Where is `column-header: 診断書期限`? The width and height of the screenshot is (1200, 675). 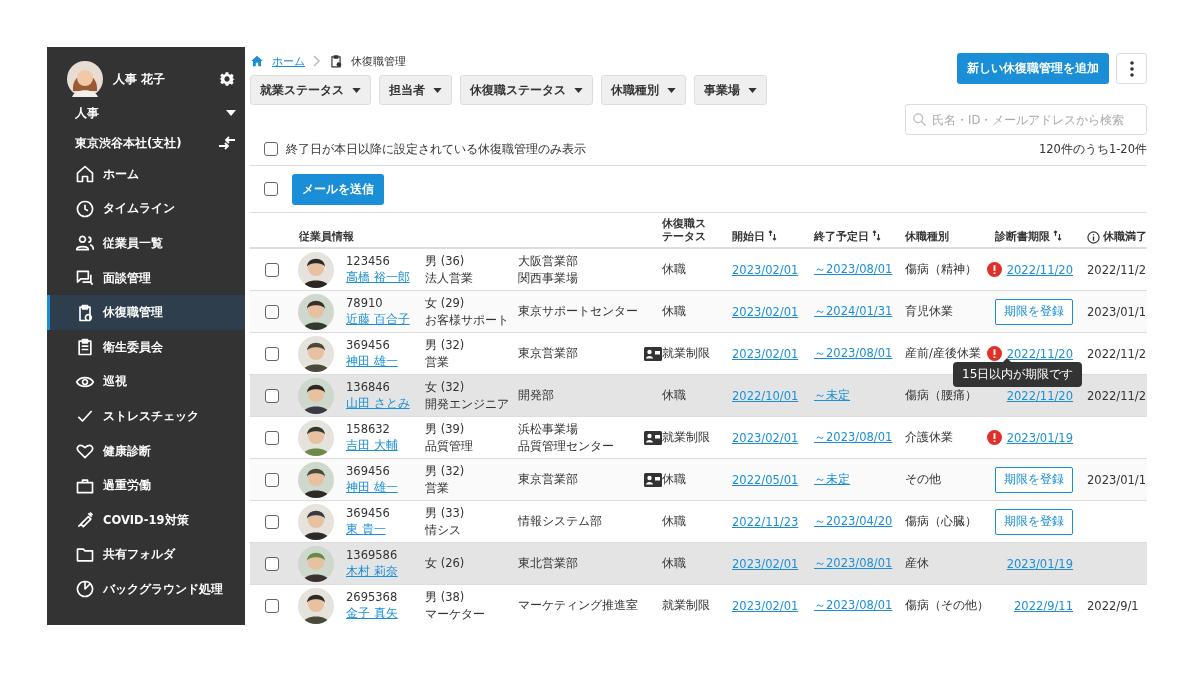
column-header: 診断書期限 is located at coordinates (1028, 237).